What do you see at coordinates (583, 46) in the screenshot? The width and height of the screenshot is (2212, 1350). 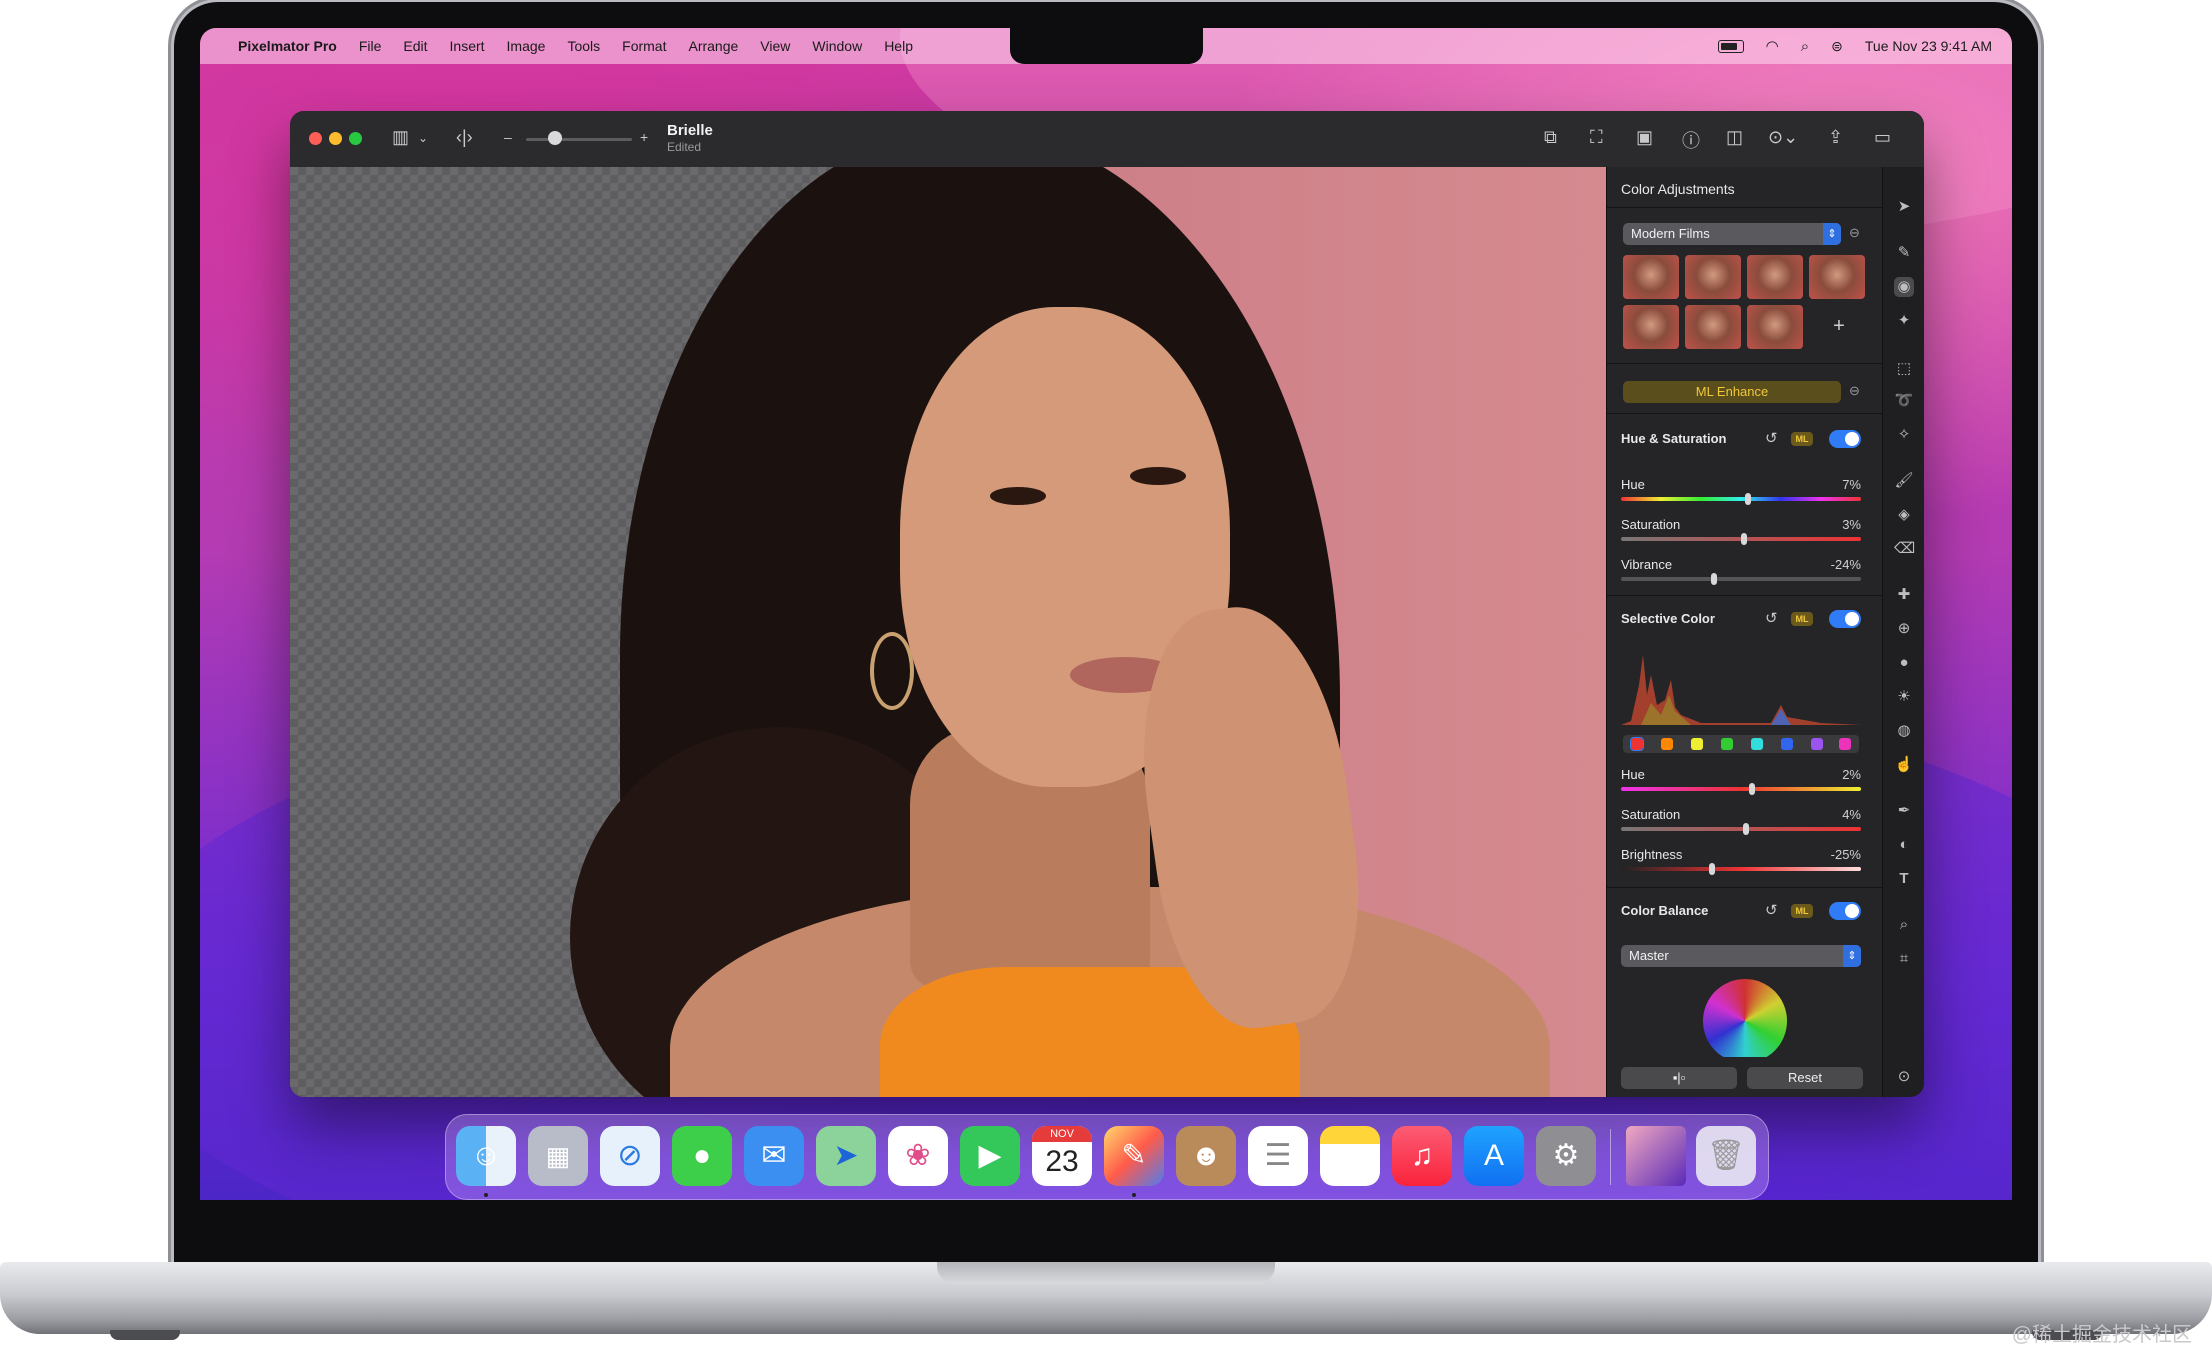 I see `menu-tools: Tools` at bounding box center [583, 46].